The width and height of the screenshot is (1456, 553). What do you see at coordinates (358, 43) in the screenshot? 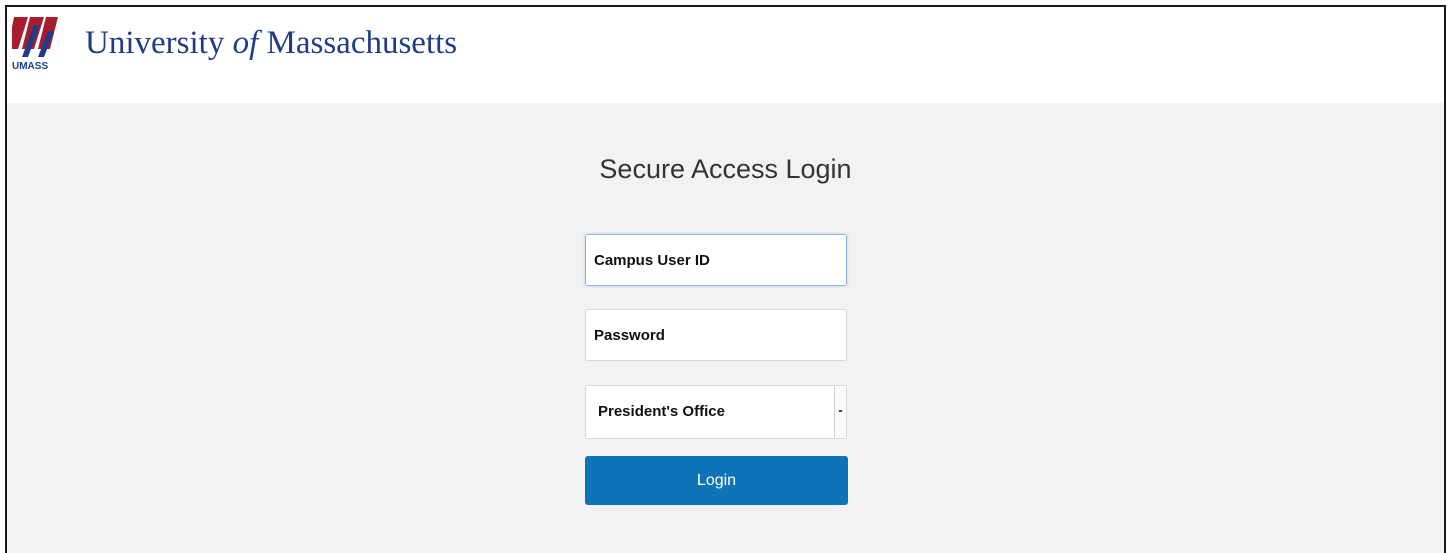
I see `brand-text-massachusetts: Massachusetts` at bounding box center [358, 43].